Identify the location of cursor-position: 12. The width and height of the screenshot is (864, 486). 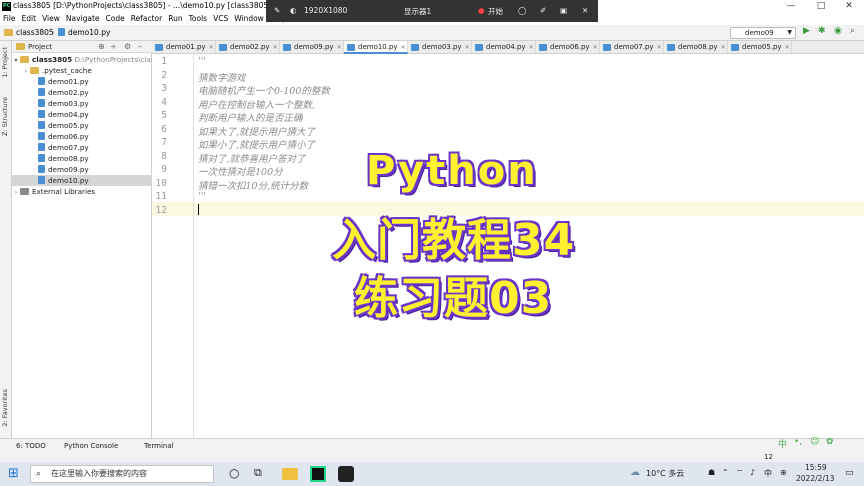
(768, 457).